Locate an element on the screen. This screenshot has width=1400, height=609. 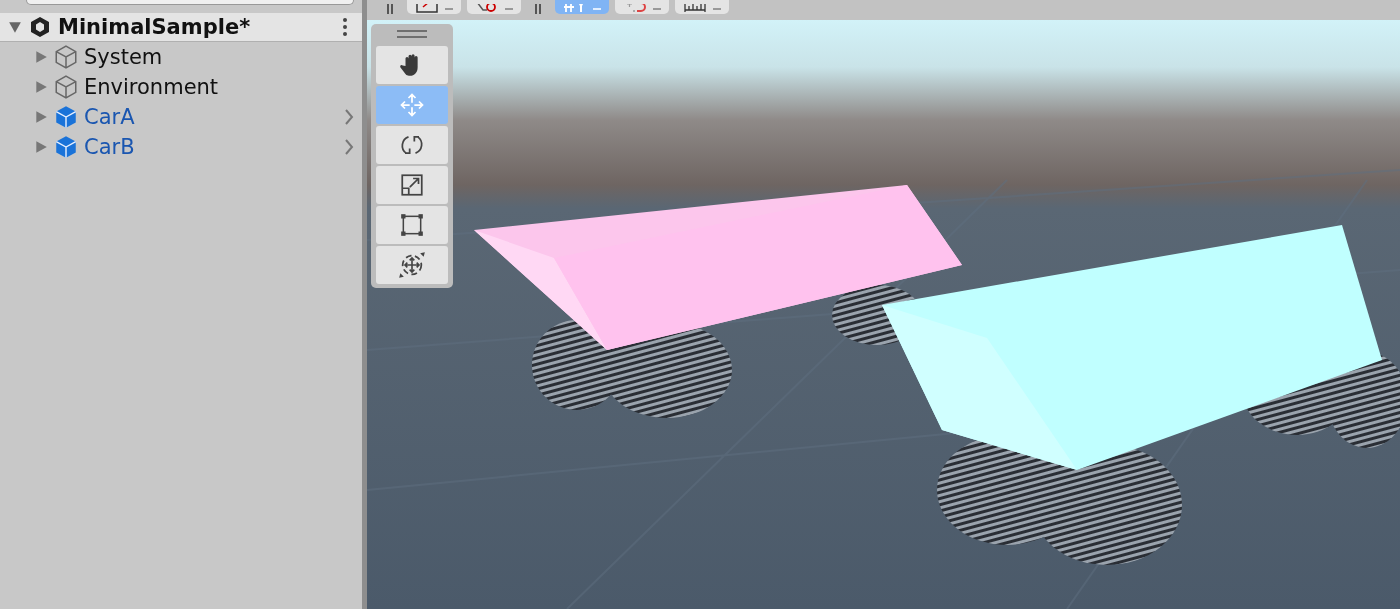
more-options-icon is located at coordinates (345, 27).